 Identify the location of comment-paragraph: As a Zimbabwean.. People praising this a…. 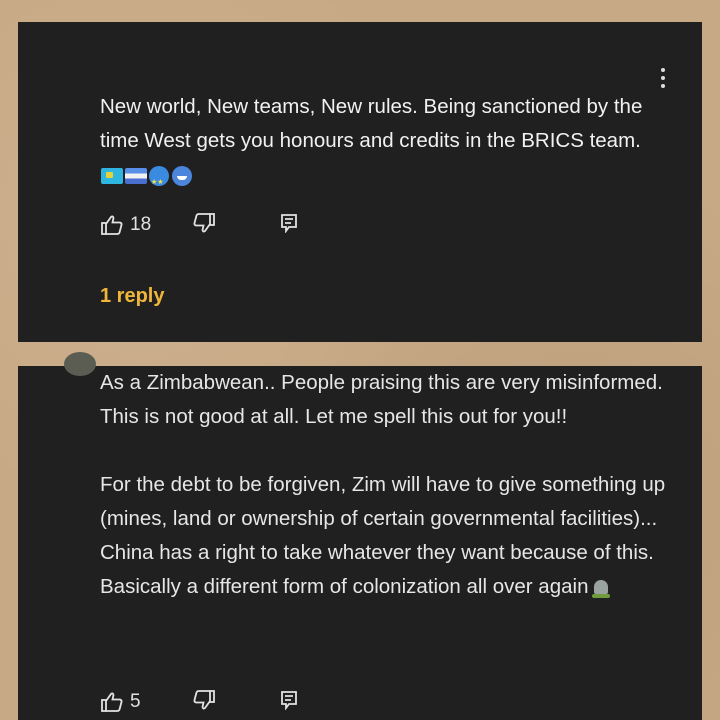
(381, 399).